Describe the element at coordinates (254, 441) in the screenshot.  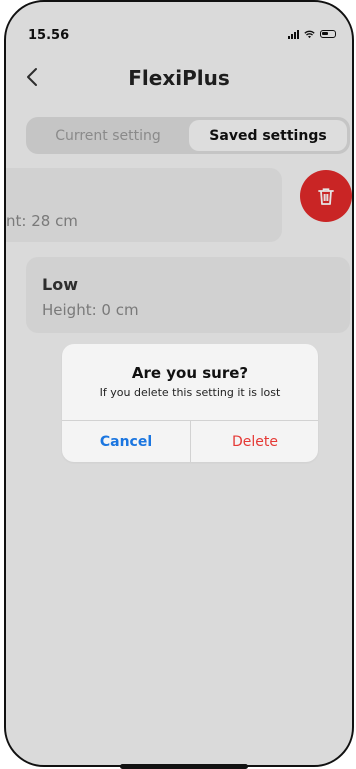
I see `delete-button: Delete` at that location.